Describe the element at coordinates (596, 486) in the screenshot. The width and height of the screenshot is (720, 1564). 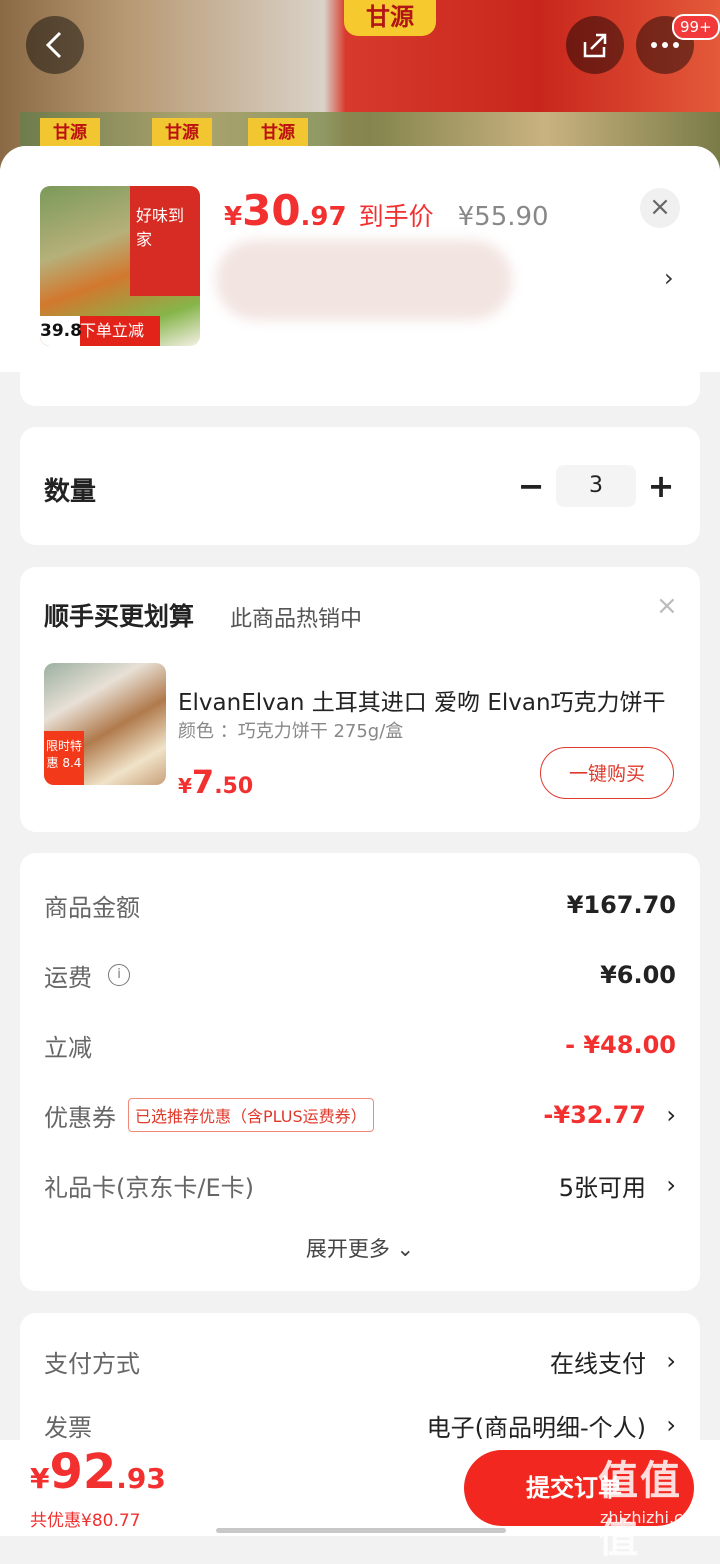
I see `quantity-input: 3` at that location.